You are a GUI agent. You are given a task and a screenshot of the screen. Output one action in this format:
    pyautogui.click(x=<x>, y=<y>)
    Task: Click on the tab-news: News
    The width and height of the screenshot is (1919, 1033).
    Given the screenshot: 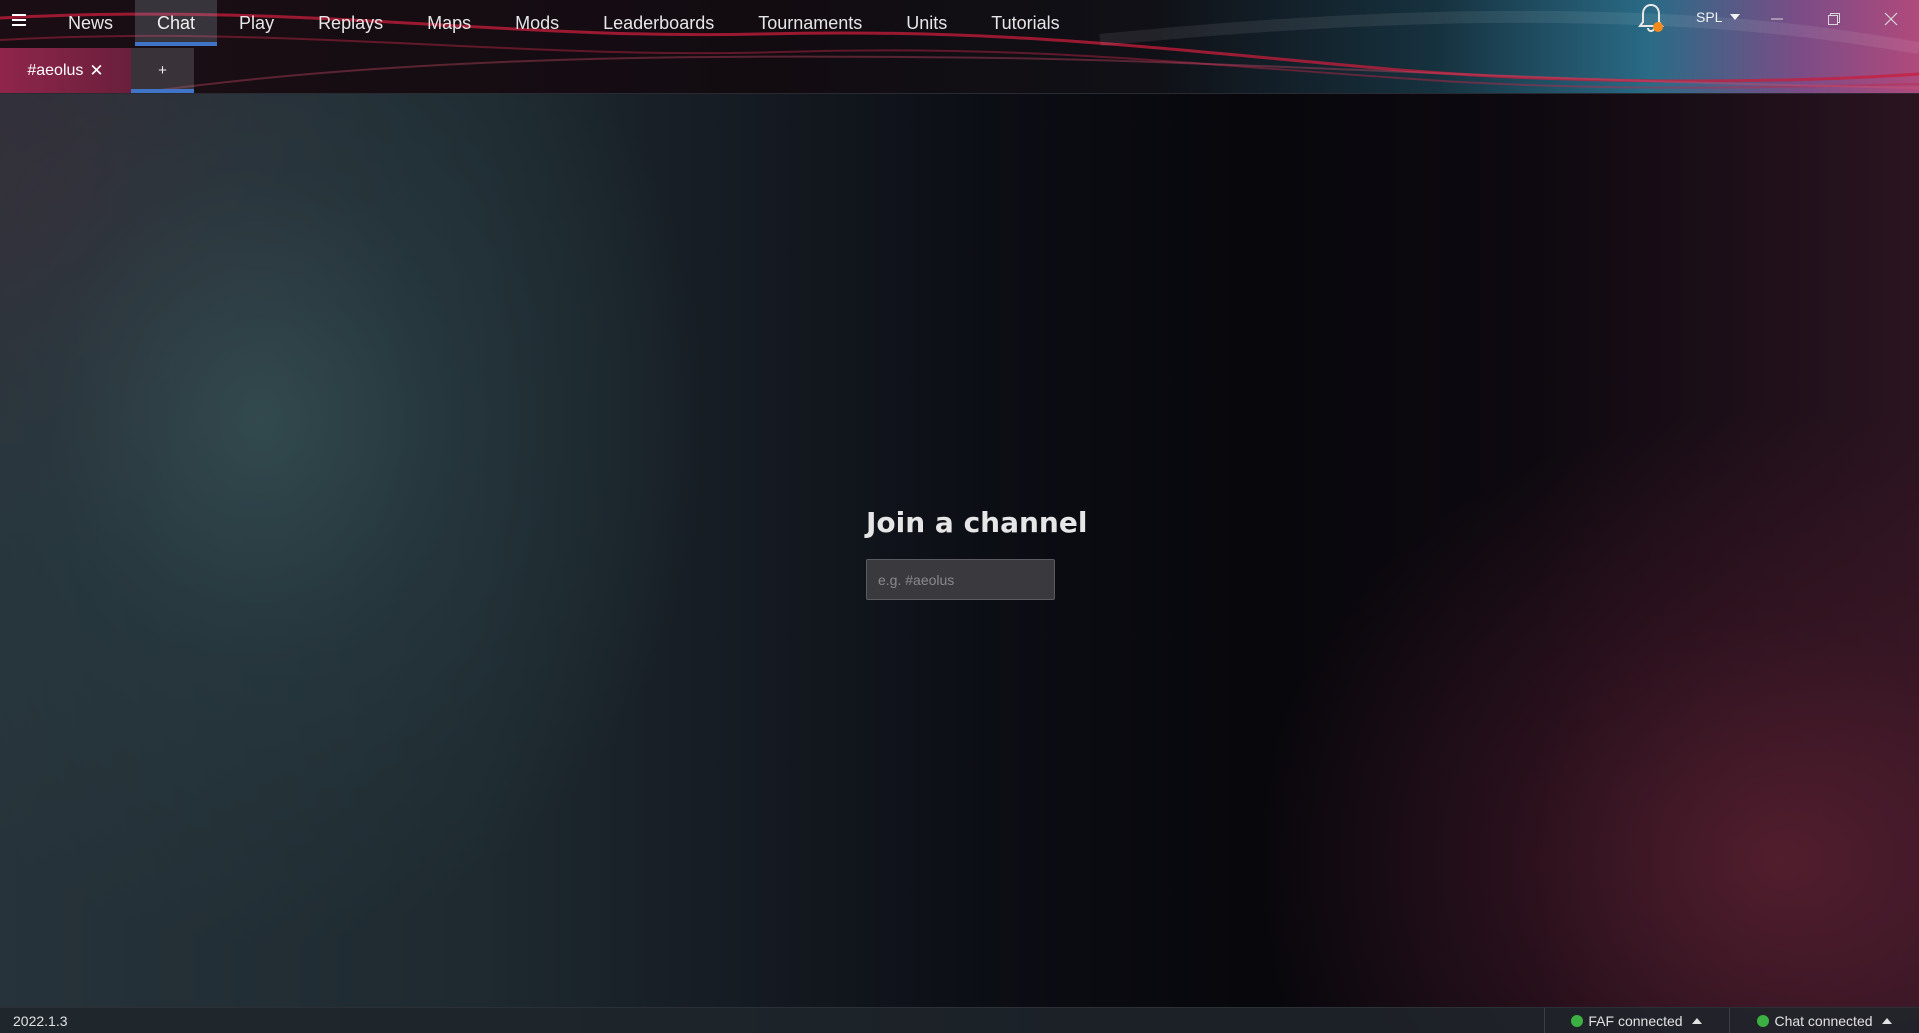 What is the action you would take?
    pyautogui.click(x=90, y=23)
    